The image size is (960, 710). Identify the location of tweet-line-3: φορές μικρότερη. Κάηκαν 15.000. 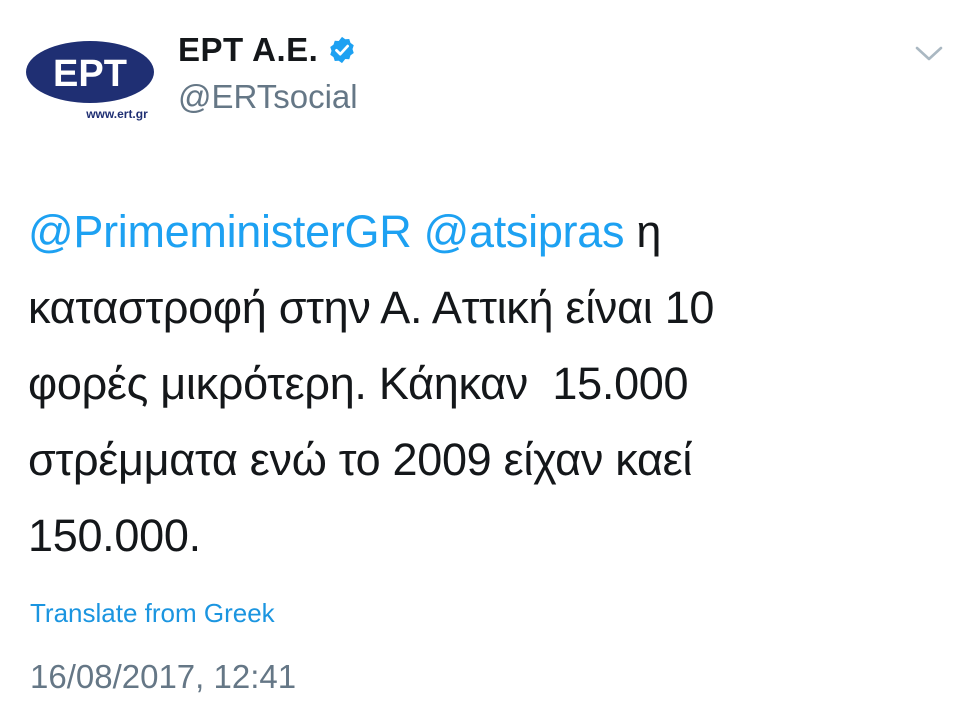
(358, 383).